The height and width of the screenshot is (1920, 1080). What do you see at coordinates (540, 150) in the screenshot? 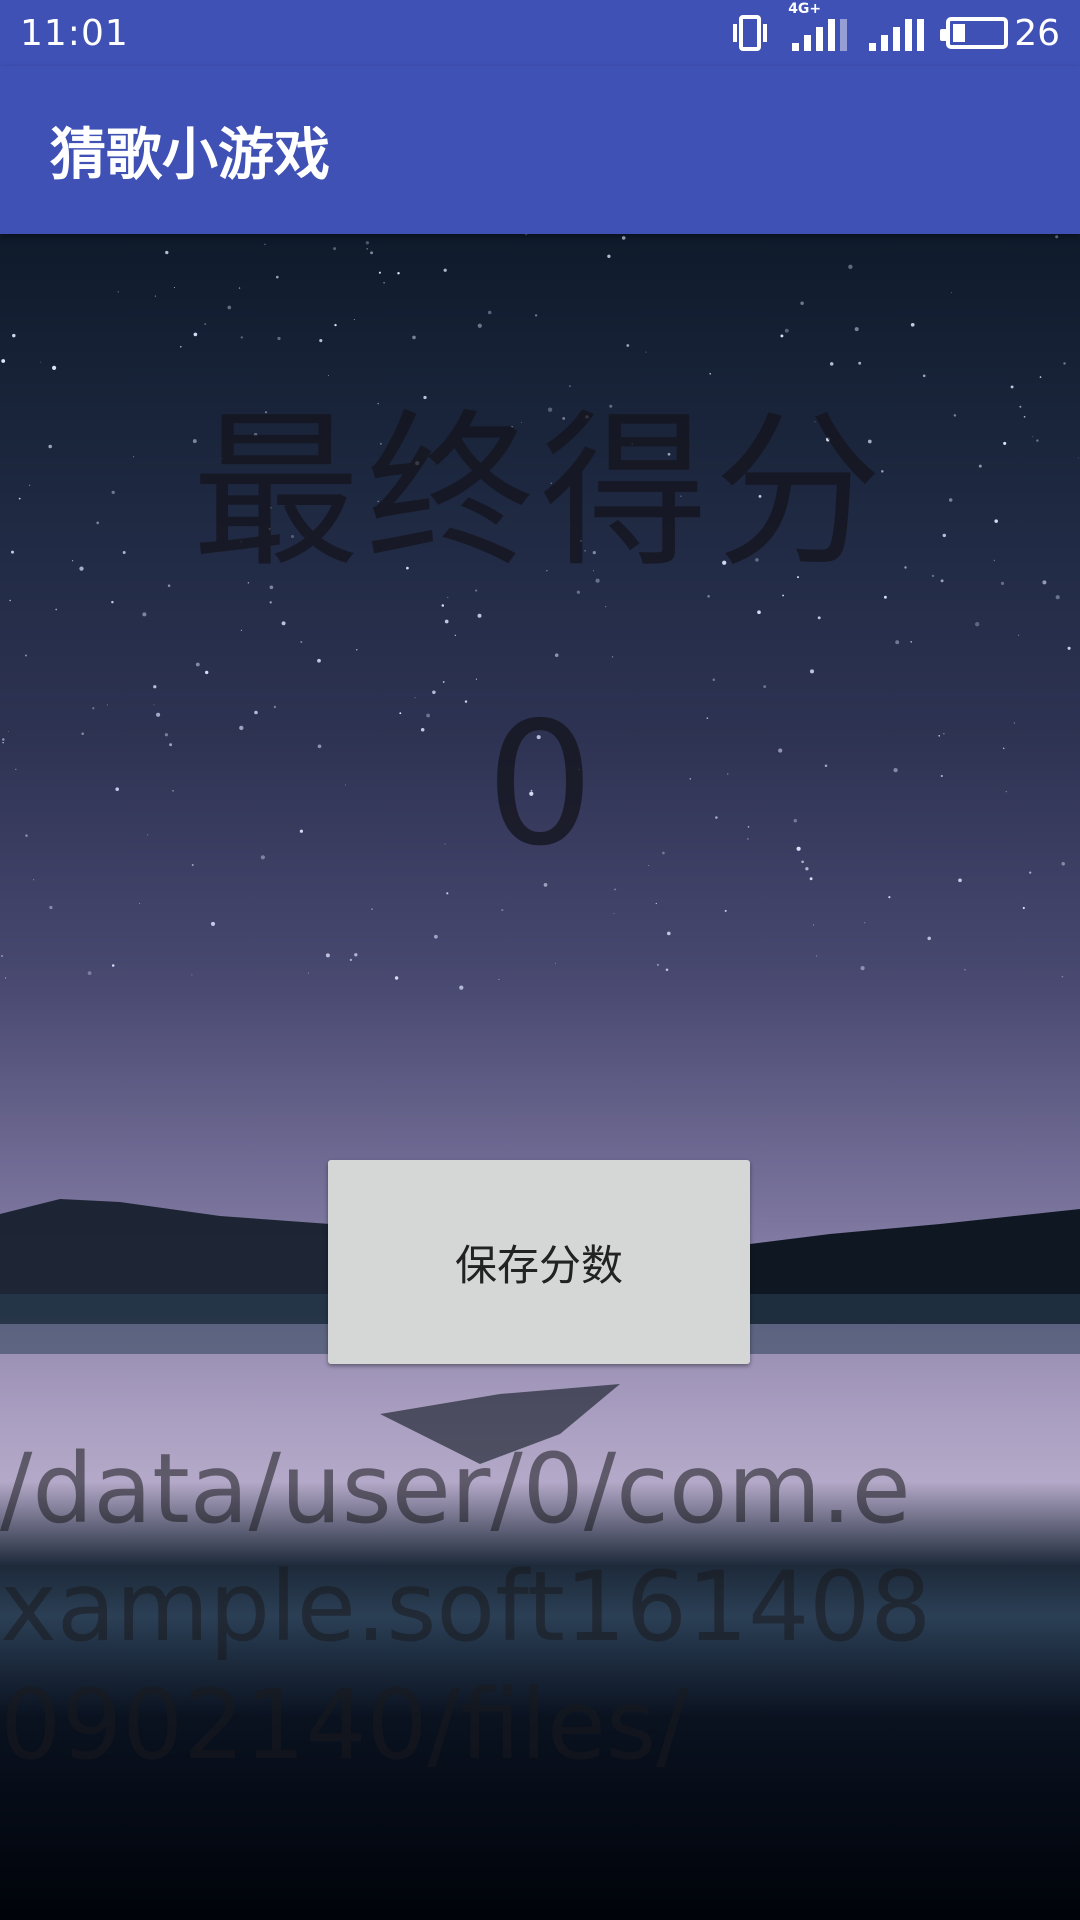
I see `app-bar: 猜歌小游戏` at bounding box center [540, 150].